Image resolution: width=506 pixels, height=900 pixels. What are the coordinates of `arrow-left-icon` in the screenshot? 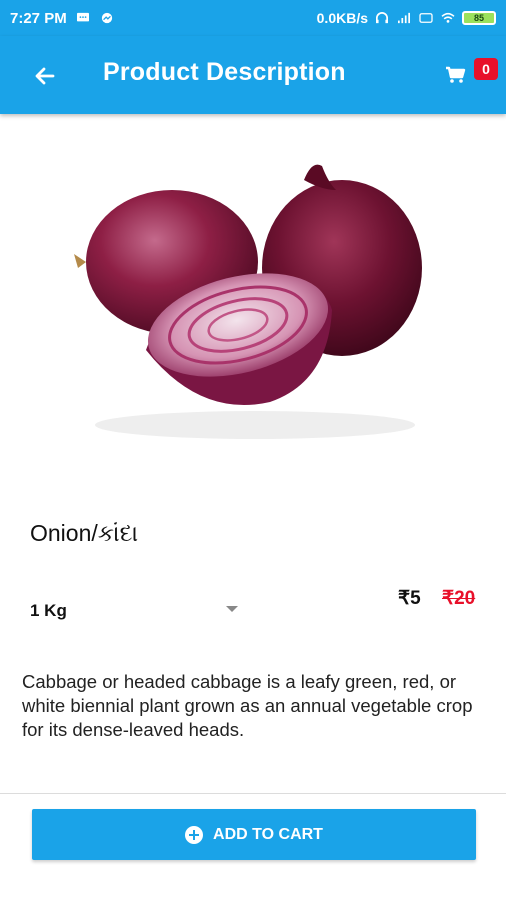 It's located at (45, 76).